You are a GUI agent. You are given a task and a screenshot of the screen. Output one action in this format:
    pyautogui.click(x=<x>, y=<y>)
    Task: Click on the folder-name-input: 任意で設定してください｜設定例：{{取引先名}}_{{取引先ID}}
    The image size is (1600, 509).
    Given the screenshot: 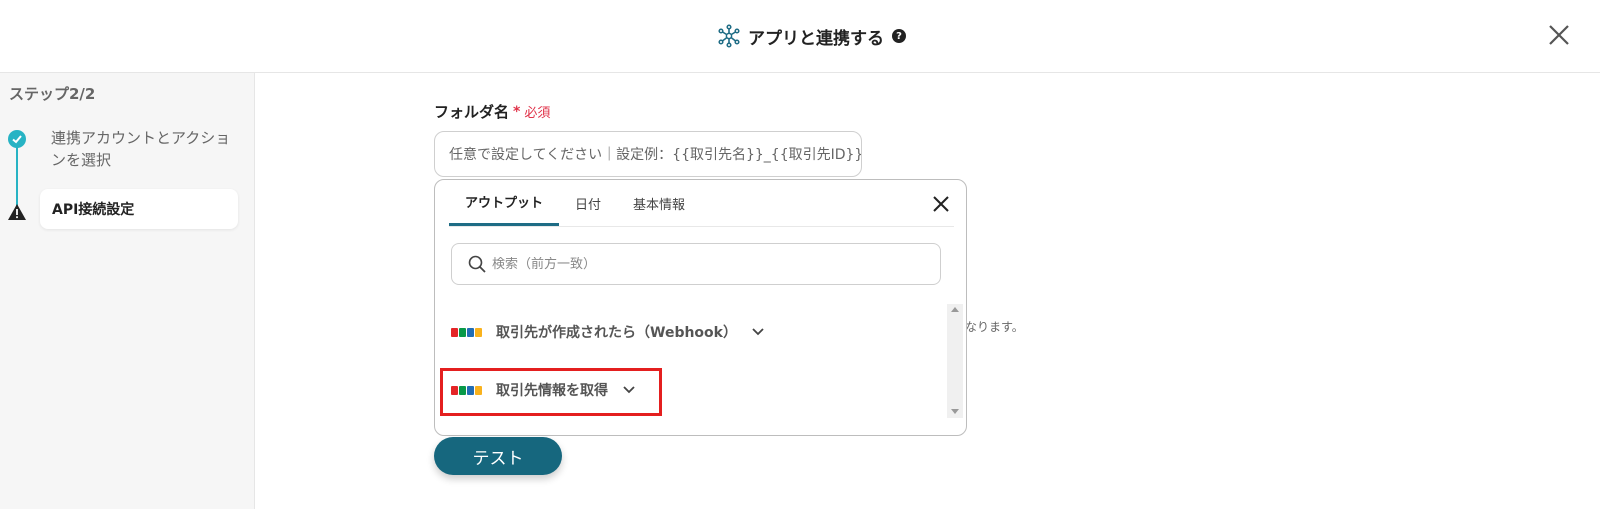 What is the action you would take?
    pyautogui.click(x=648, y=154)
    